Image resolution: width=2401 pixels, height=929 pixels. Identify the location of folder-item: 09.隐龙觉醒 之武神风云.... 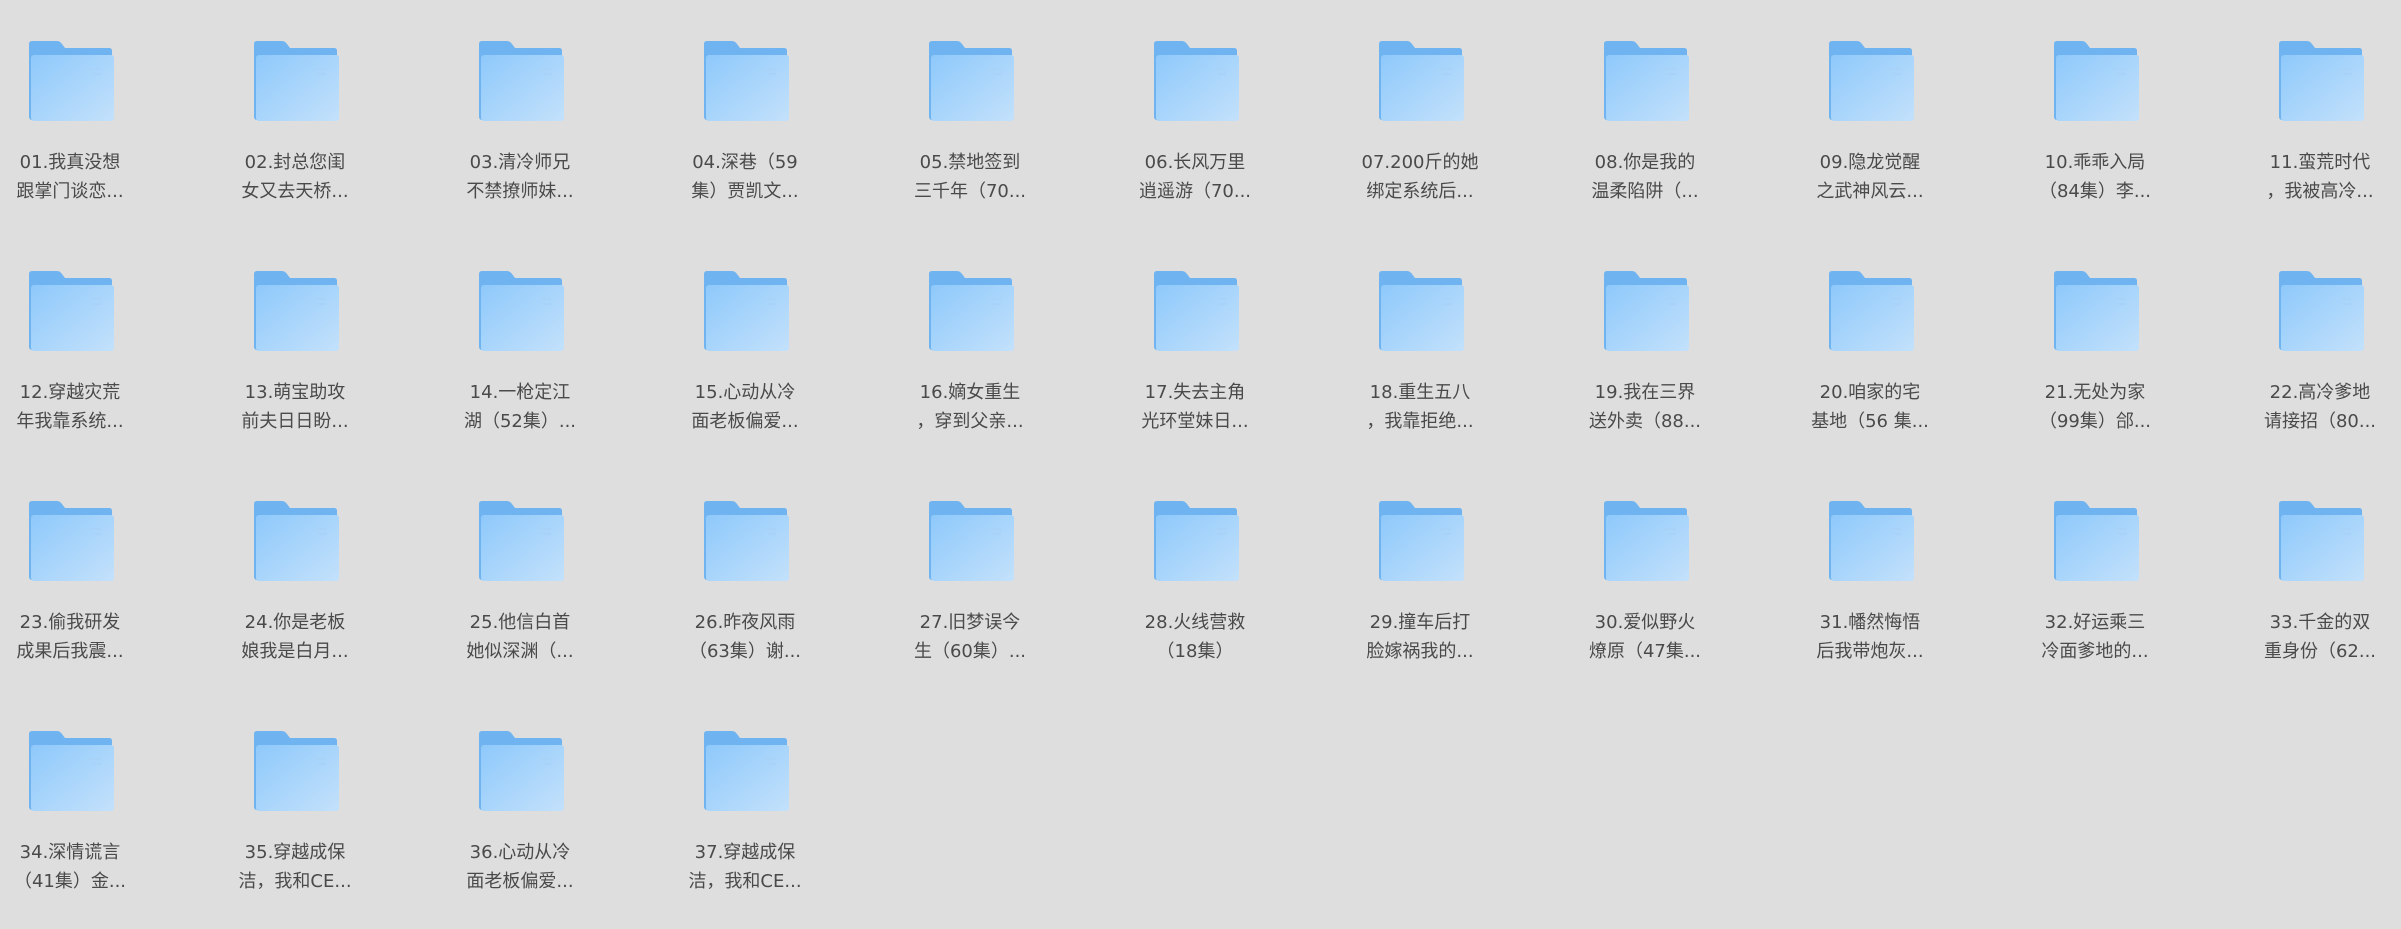
(1900, 110).